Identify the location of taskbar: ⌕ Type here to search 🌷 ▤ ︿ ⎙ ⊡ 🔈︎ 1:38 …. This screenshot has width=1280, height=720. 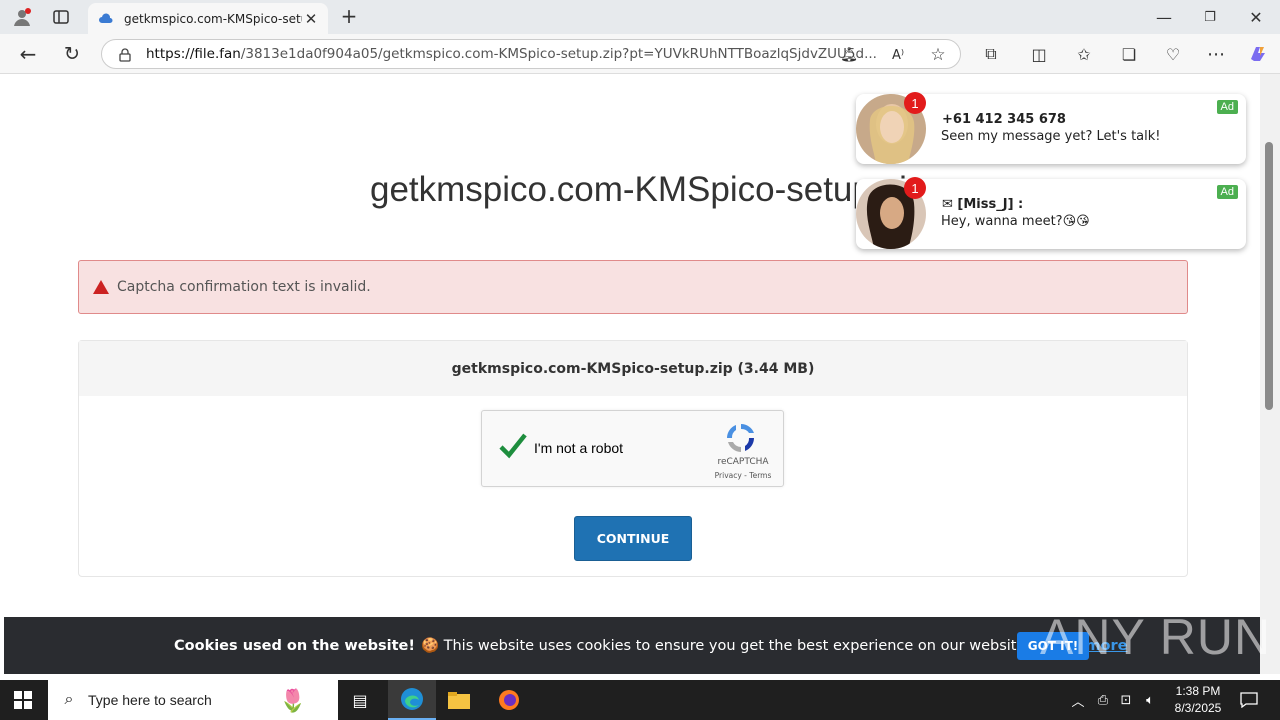
(640, 700).